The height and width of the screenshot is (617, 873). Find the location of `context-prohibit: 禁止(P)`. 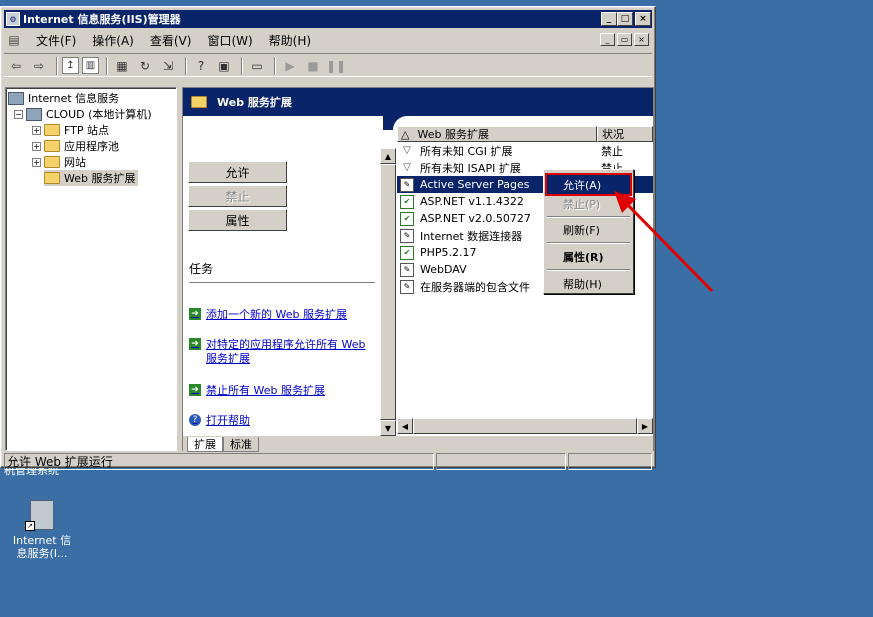

context-prohibit: 禁止(P) is located at coordinates (588, 203).